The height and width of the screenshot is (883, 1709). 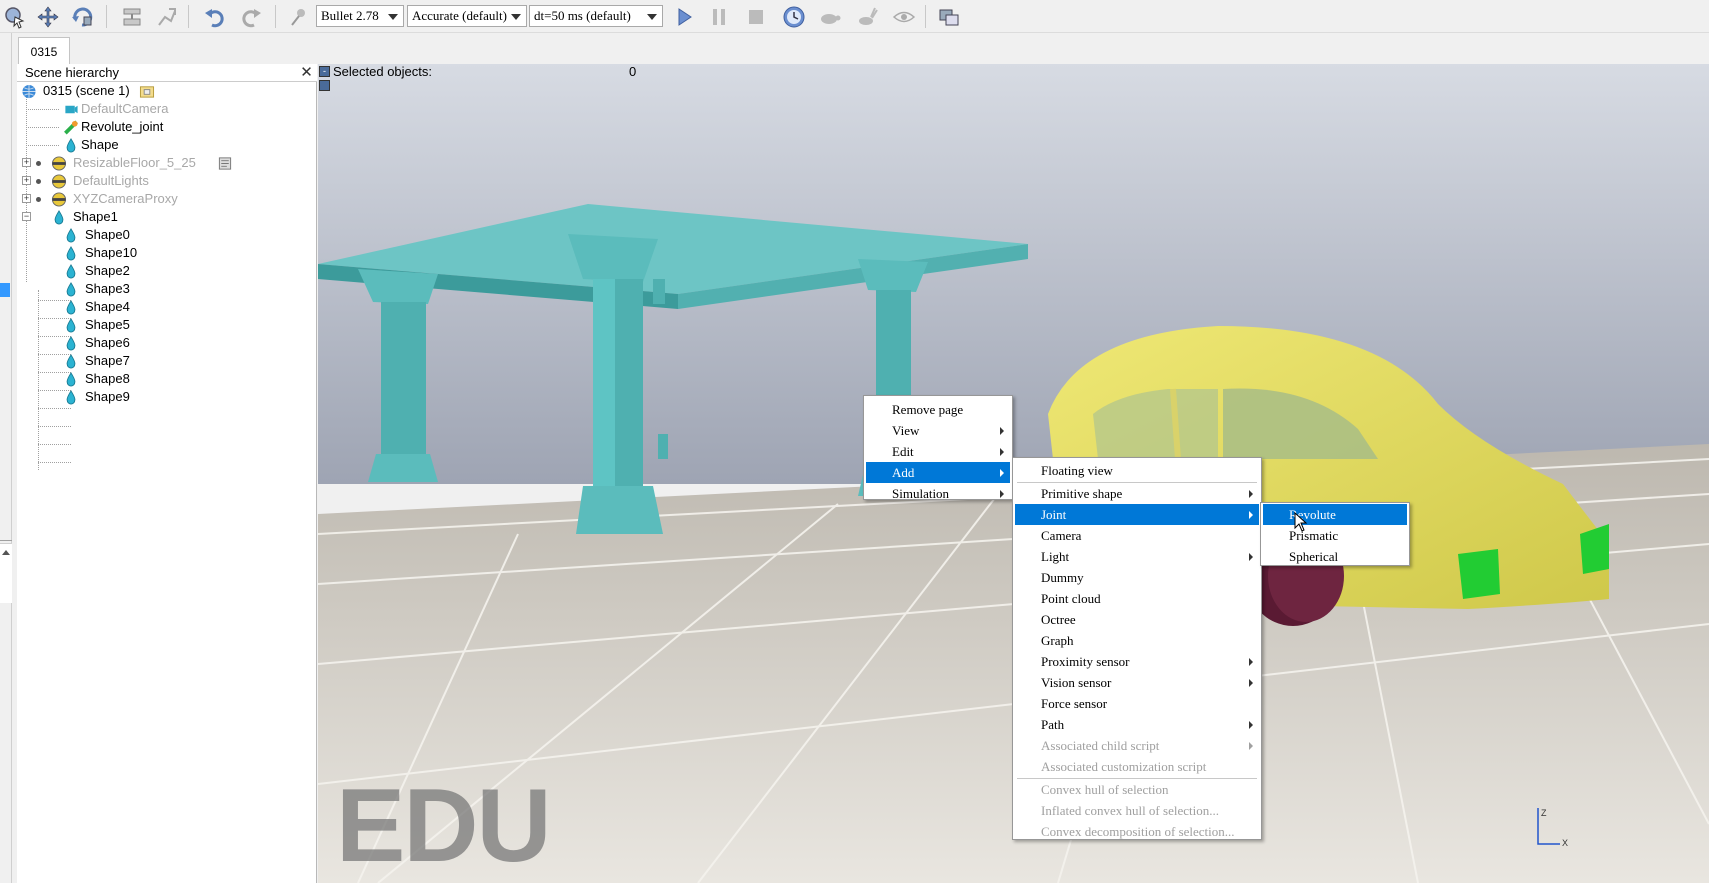 I want to click on translate-icon, so click(x=48, y=16).